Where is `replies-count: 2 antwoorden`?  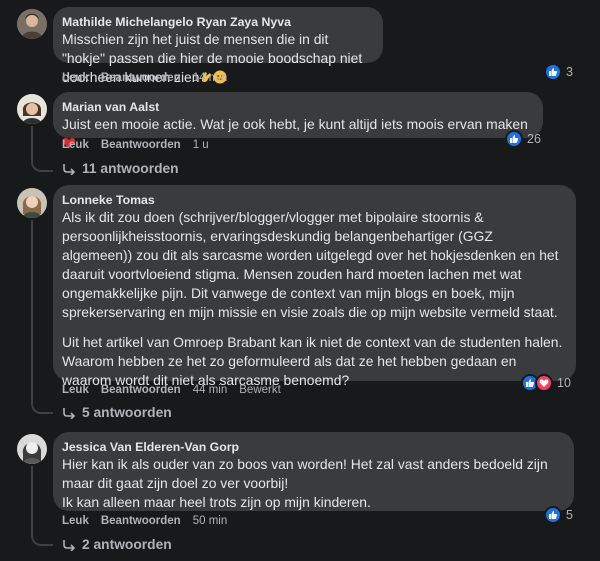
replies-count: 2 antwoorden is located at coordinates (127, 544).